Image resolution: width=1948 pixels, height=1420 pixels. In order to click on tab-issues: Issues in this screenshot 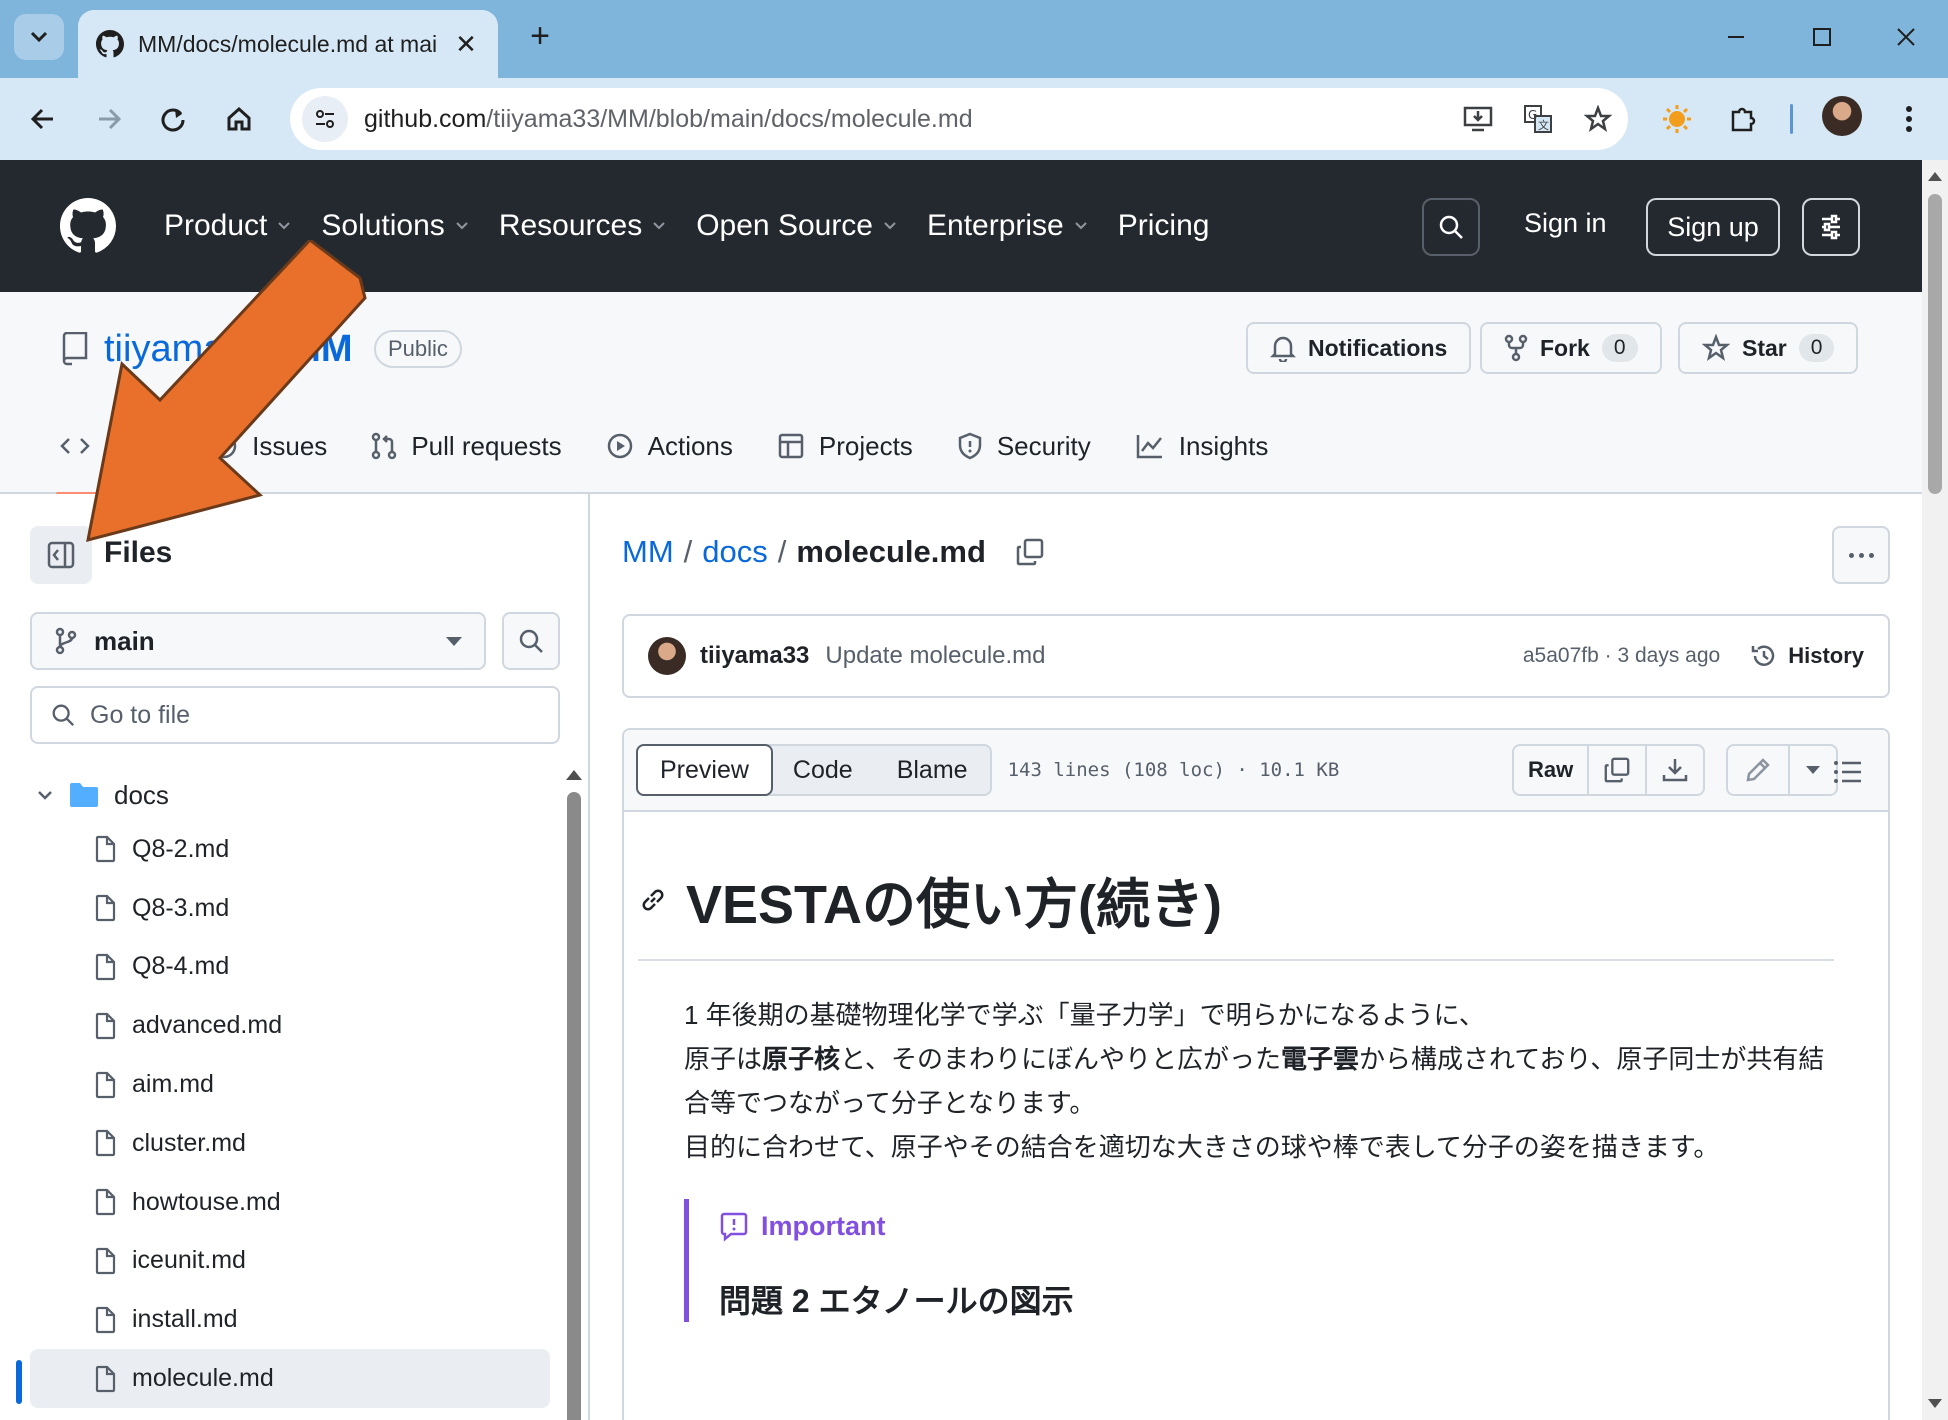, I will do `click(268, 446)`.